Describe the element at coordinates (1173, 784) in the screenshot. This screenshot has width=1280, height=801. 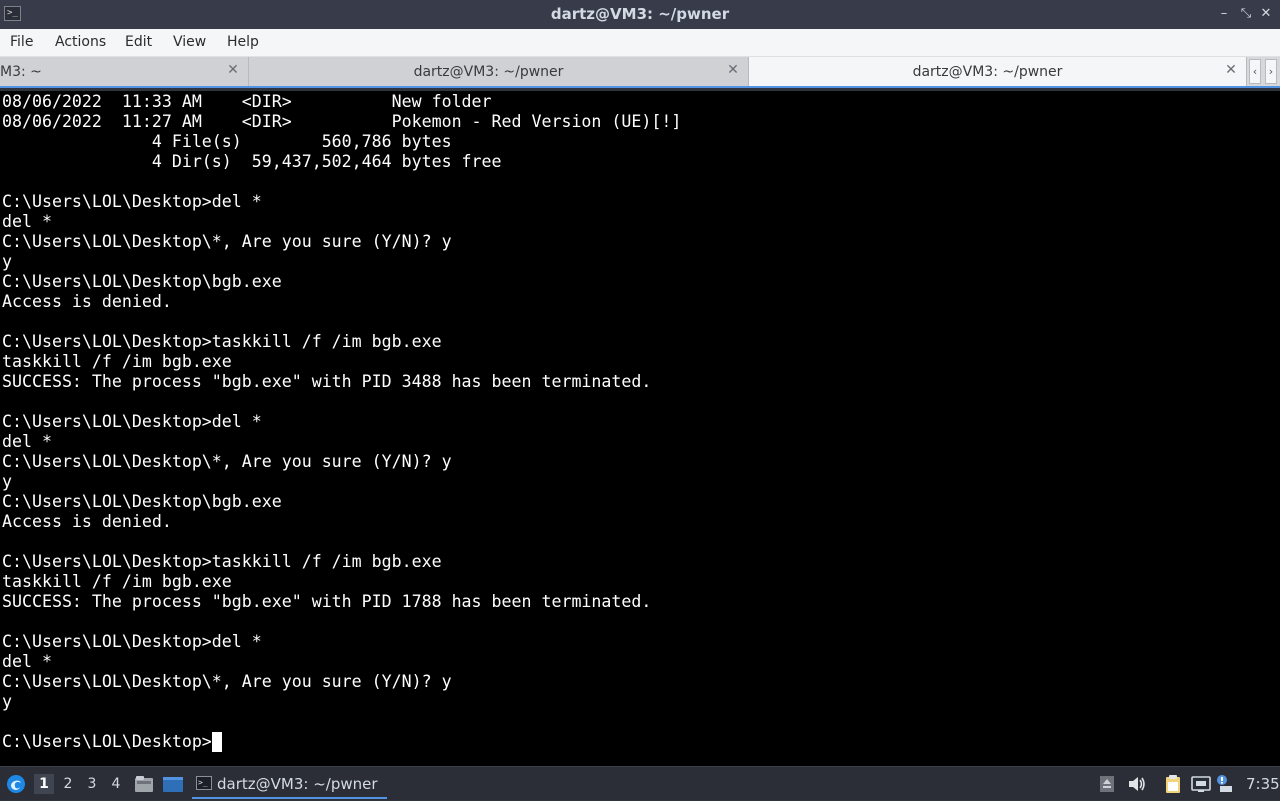
I see `clipboard-icon` at that location.